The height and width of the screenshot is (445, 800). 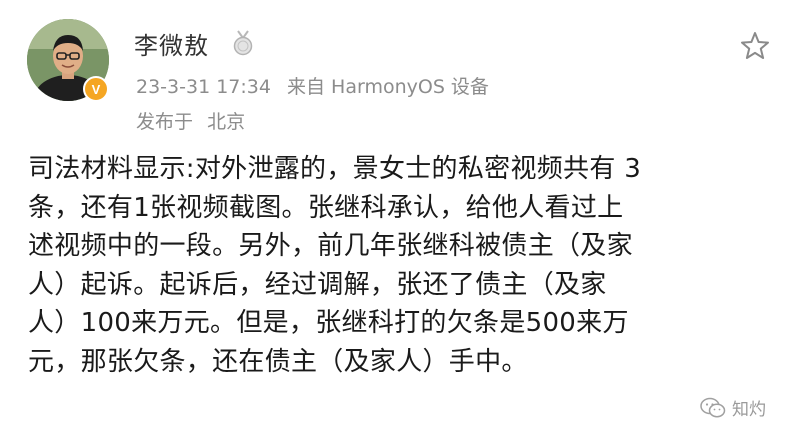 I want to click on watermark: 知灼, so click(x=733, y=407).